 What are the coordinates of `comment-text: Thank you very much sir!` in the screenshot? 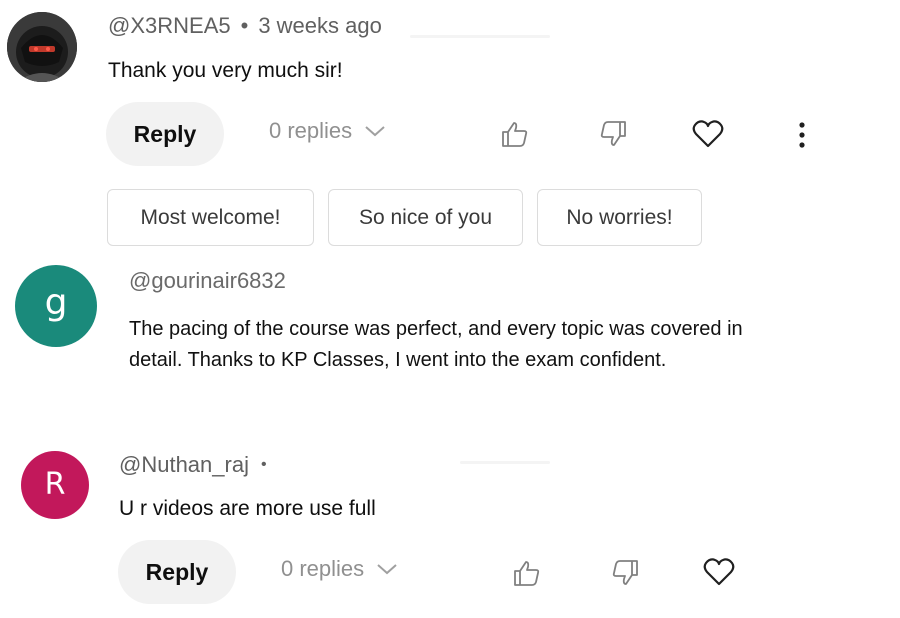 It's located at (225, 70).